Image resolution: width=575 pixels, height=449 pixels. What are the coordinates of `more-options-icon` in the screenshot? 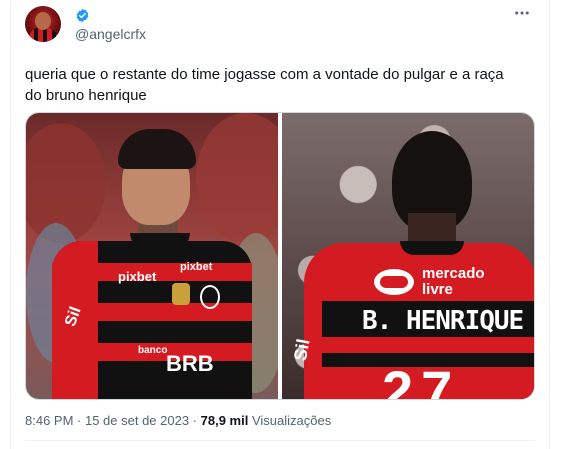 It's located at (522, 14).